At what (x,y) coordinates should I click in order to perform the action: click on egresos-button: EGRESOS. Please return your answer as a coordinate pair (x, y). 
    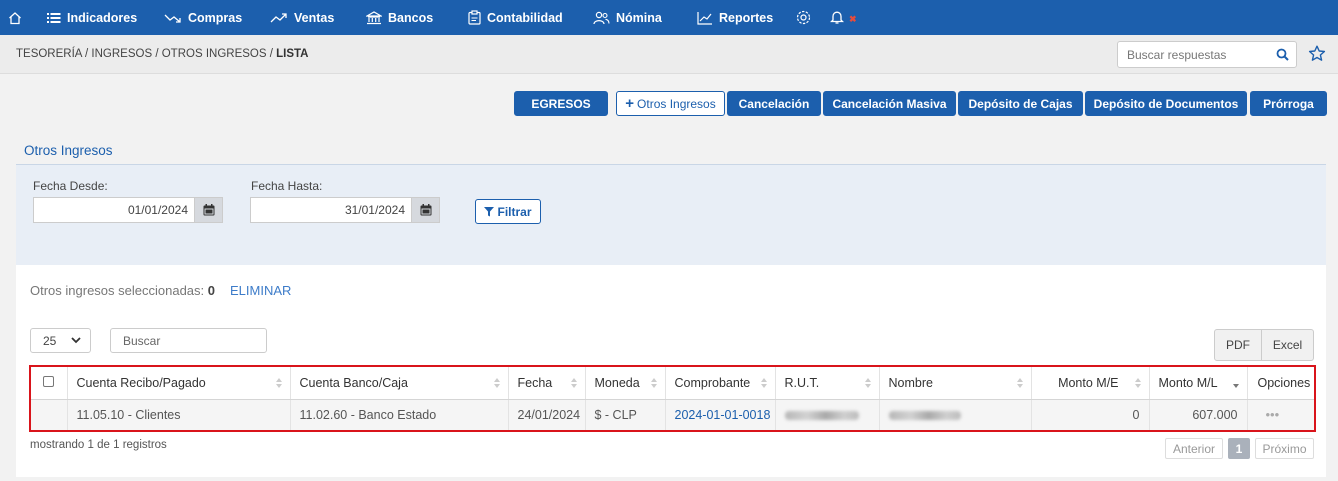
    Looking at the image, I should click on (561, 103).